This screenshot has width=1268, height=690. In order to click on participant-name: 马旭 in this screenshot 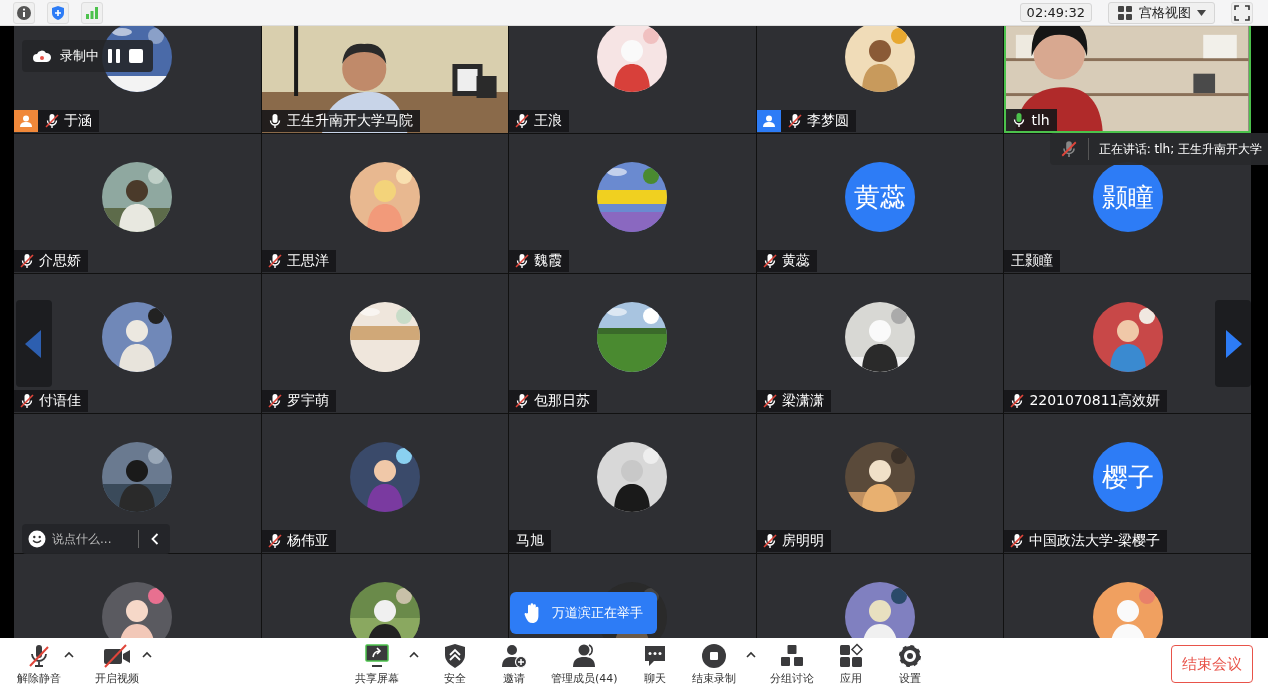, I will do `click(530, 541)`.